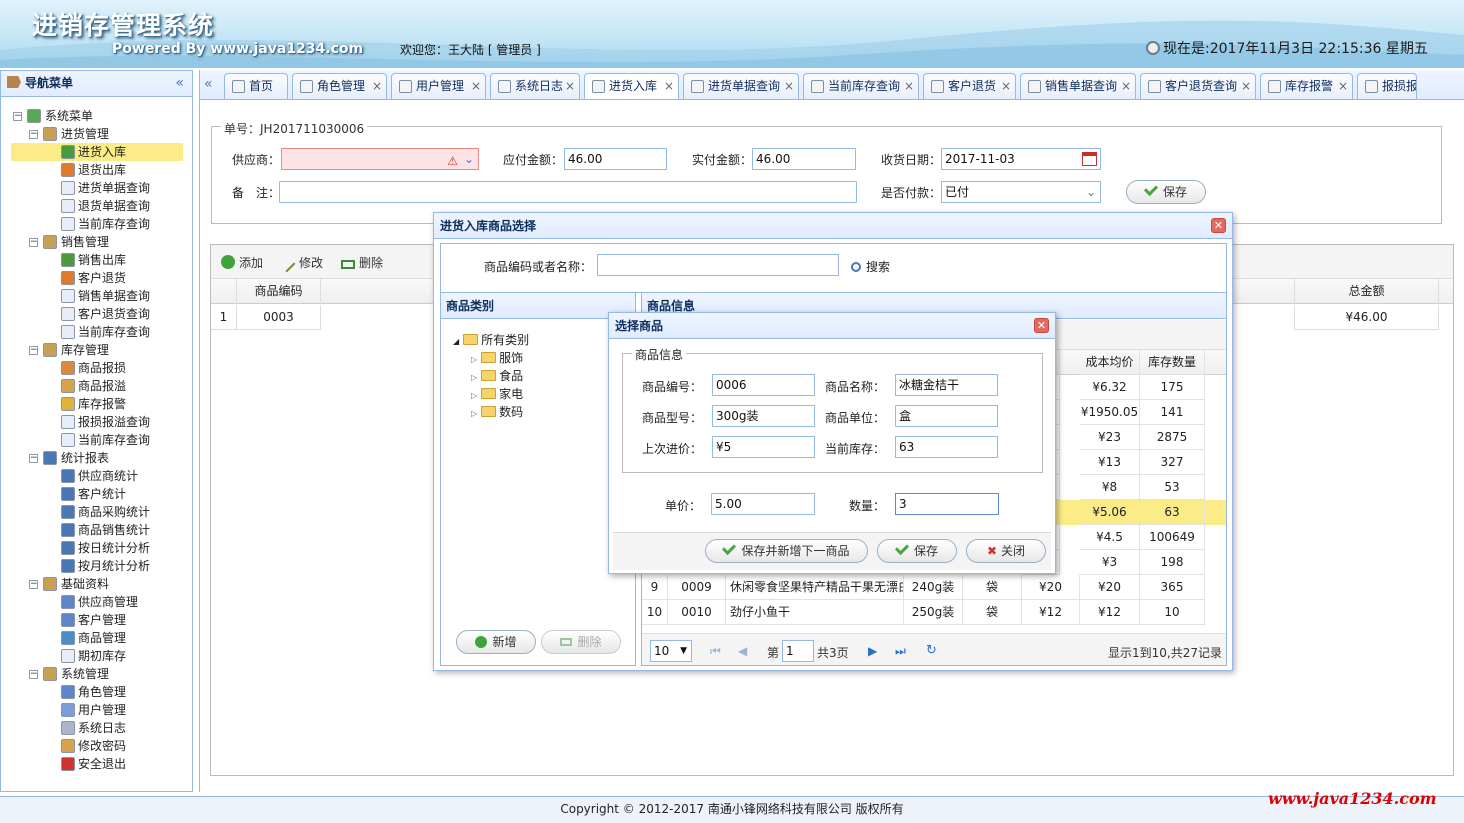 The height and width of the screenshot is (823, 1464). I want to click on sidebar-item: 客户退货查询, so click(96, 314).